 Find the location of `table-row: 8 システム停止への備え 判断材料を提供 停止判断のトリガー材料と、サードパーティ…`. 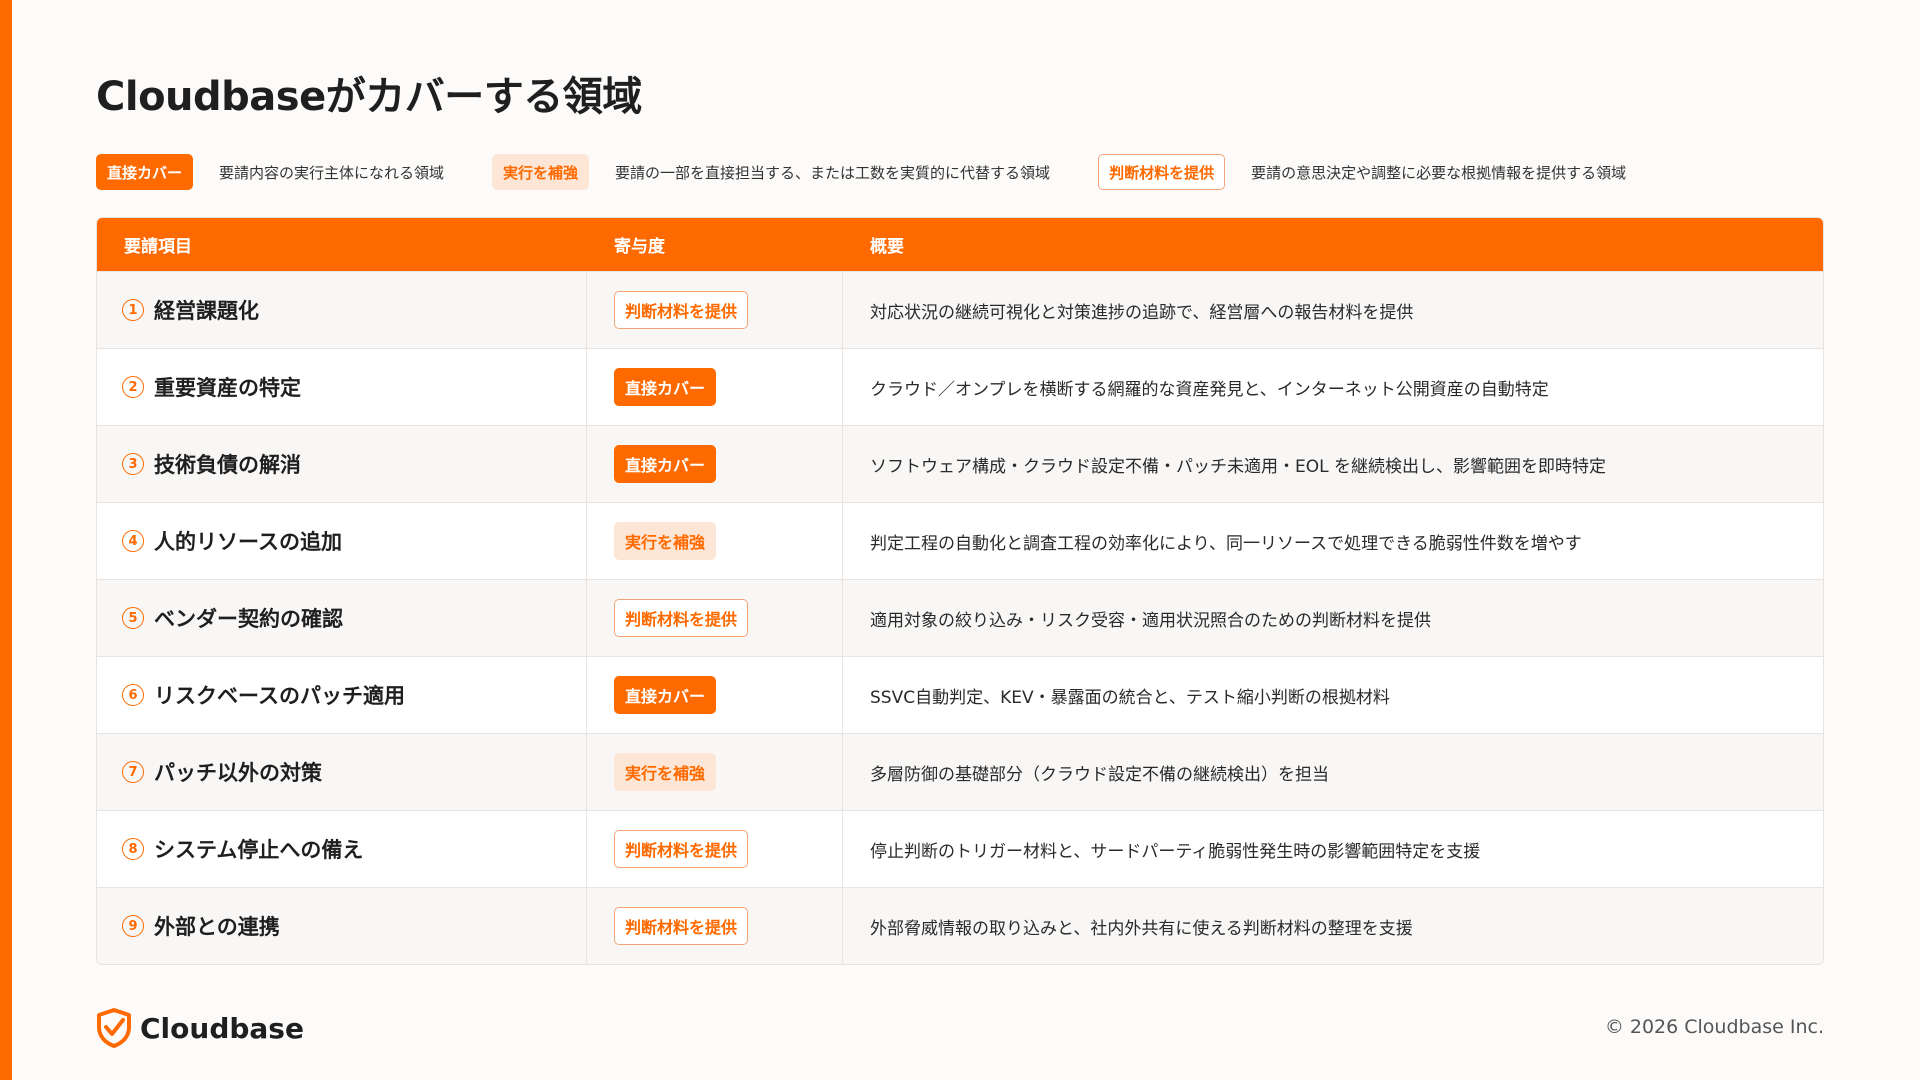

table-row: 8 システム停止への備え 判断材料を提供 停止判断のトリガー材料と、サードパーティ… is located at coordinates (960, 848).